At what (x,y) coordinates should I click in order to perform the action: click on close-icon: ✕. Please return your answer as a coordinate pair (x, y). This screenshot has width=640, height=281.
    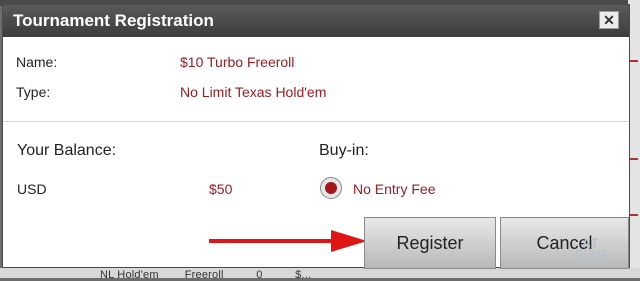
    Looking at the image, I should click on (609, 20).